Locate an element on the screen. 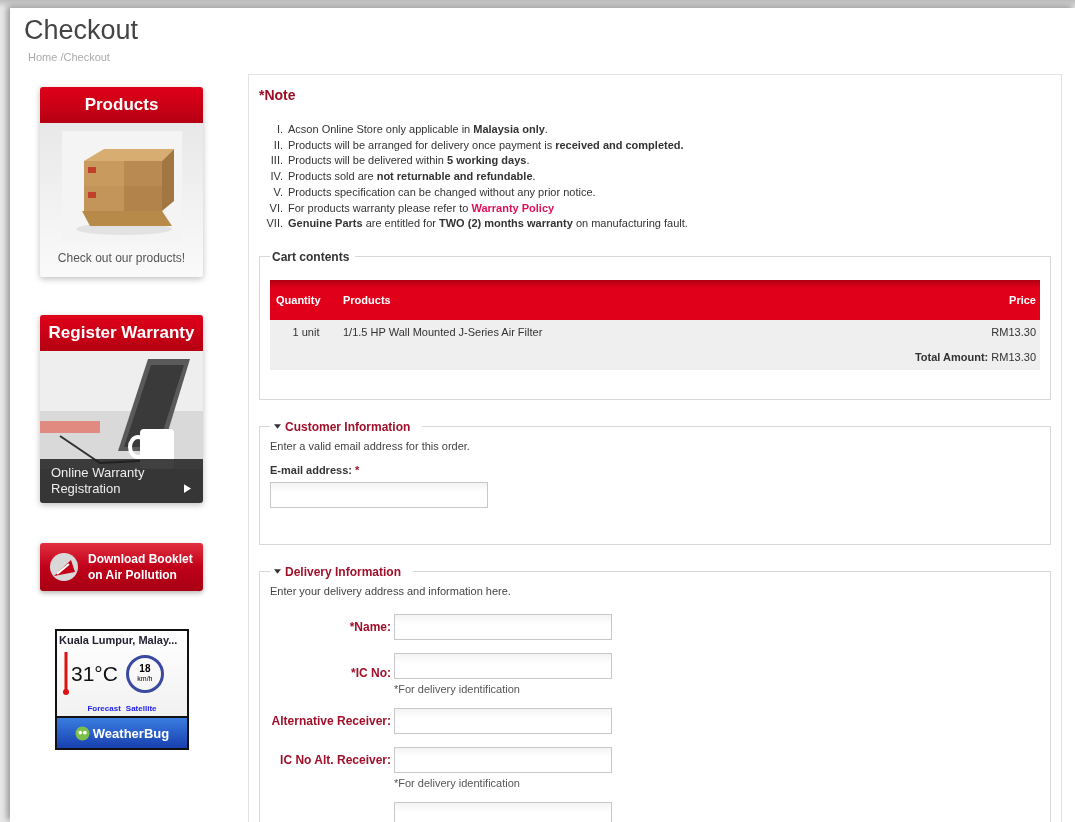 The image size is (1075, 822). table-cell: 1 unit is located at coordinates (303, 332).